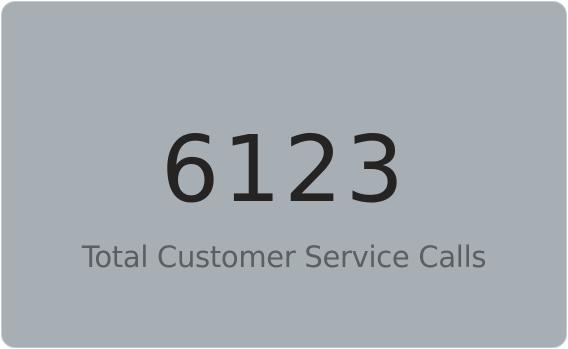 The width and height of the screenshot is (568, 349). What do you see at coordinates (284, 257) in the screenshot?
I see `kpi-label: Total Customer Service Calls` at bounding box center [284, 257].